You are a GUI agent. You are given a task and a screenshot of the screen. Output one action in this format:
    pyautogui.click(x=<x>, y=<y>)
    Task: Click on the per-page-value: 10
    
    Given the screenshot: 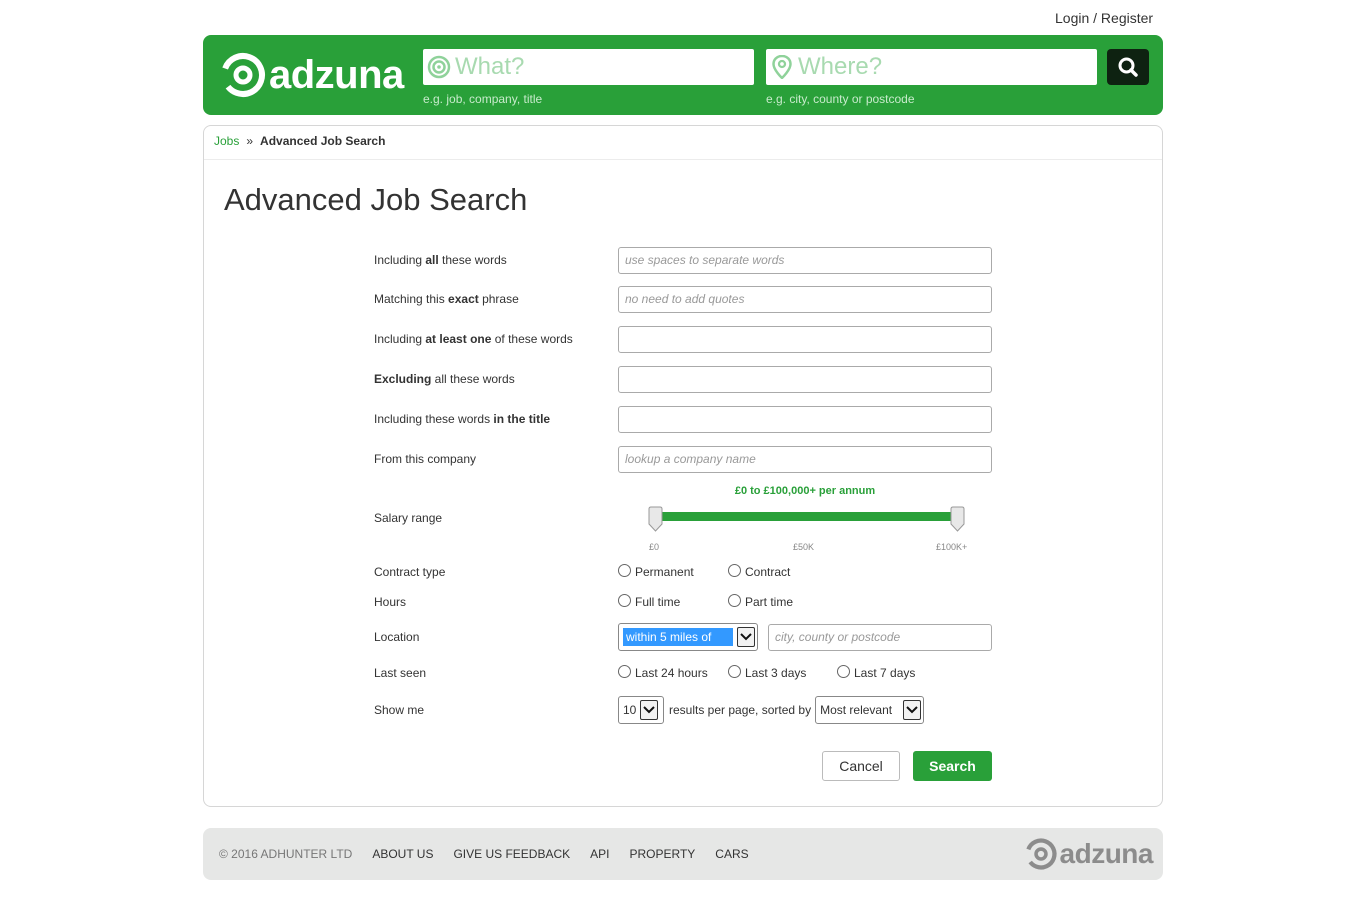 What is the action you would take?
    pyautogui.click(x=630, y=710)
    